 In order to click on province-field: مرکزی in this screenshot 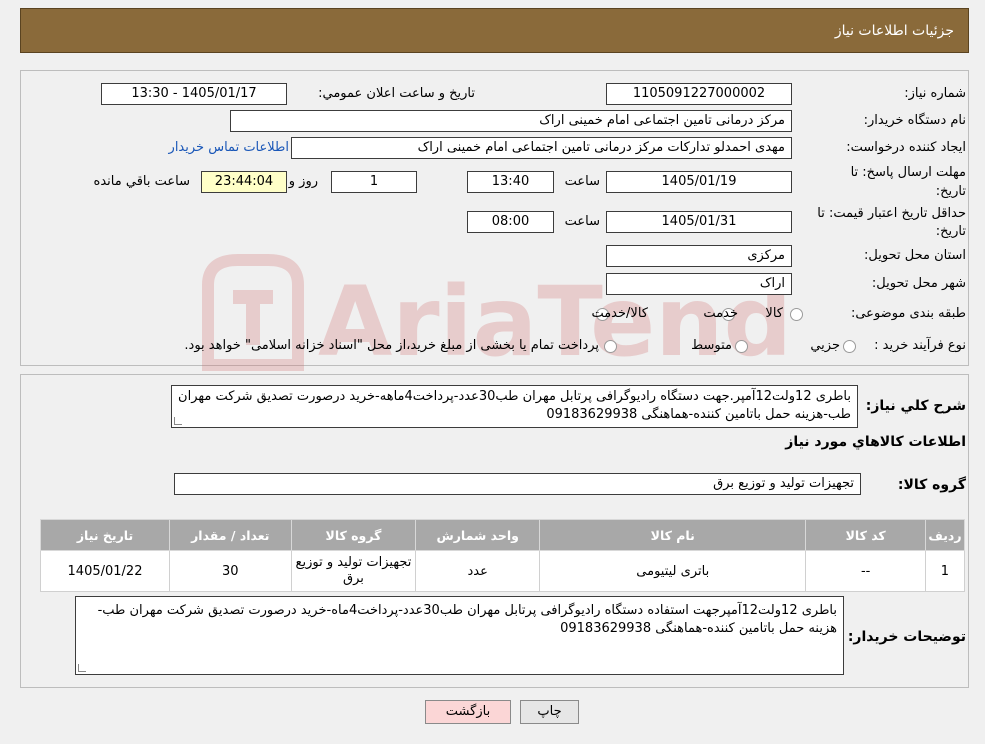, I will do `click(699, 256)`.